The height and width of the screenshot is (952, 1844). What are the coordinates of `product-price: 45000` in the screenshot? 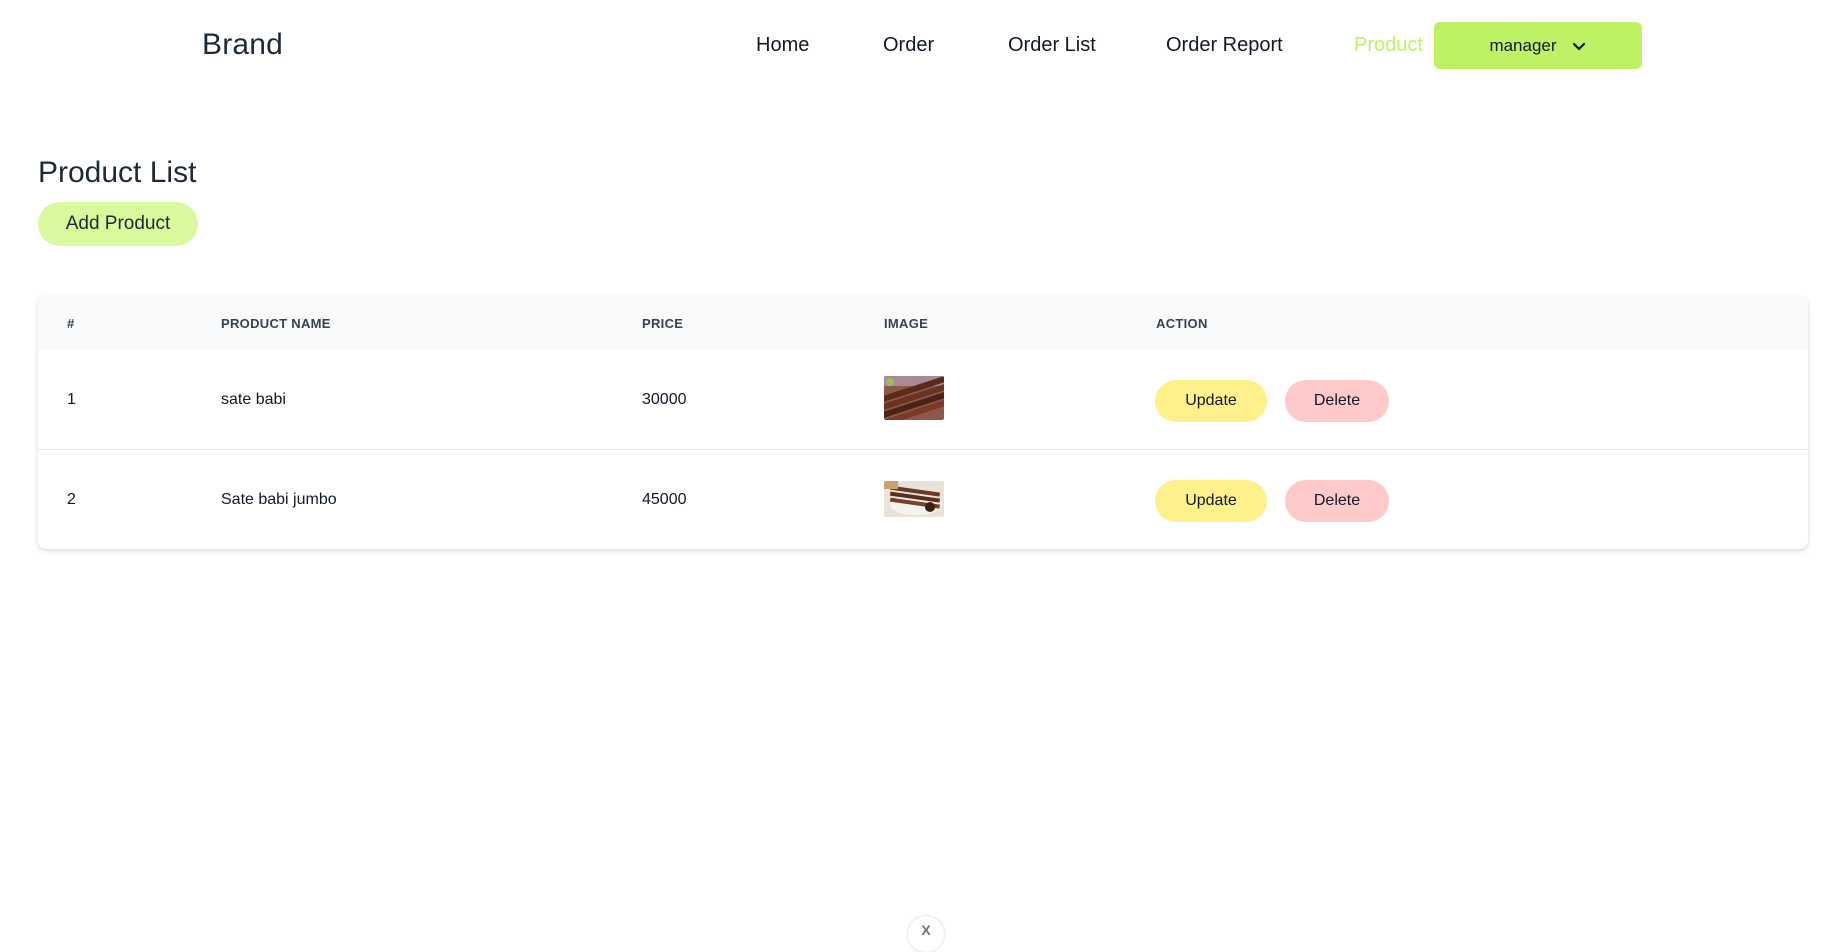 It's located at (664, 499).